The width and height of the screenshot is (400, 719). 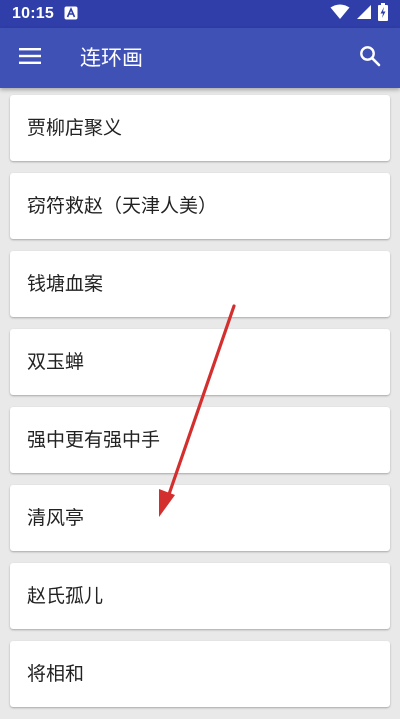 I want to click on list-item: 贾柳店聚义, so click(x=200, y=128).